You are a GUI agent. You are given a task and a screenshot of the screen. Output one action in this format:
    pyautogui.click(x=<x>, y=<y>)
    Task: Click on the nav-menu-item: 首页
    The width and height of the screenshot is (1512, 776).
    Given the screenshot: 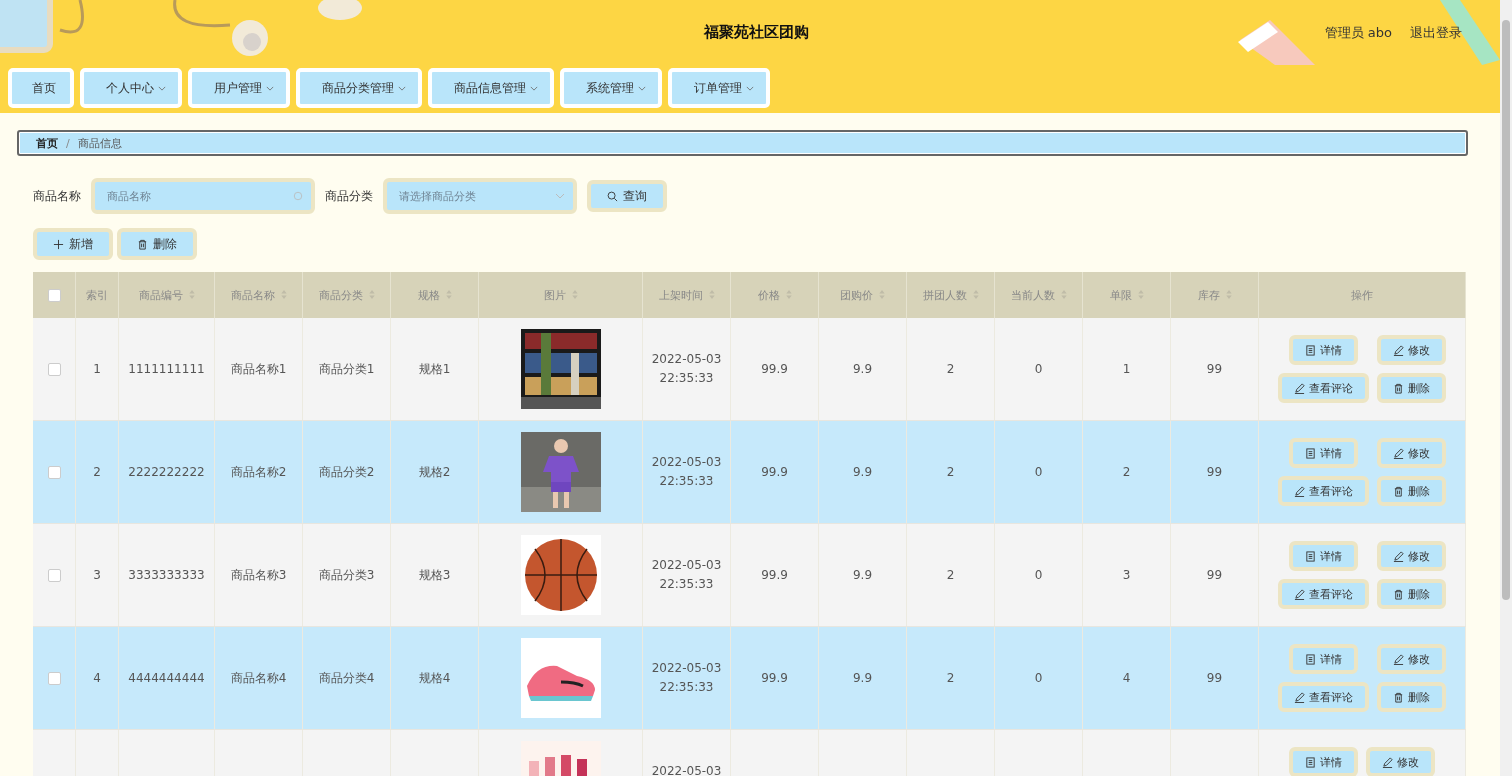 What is the action you would take?
    pyautogui.click(x=41, y=88)
    